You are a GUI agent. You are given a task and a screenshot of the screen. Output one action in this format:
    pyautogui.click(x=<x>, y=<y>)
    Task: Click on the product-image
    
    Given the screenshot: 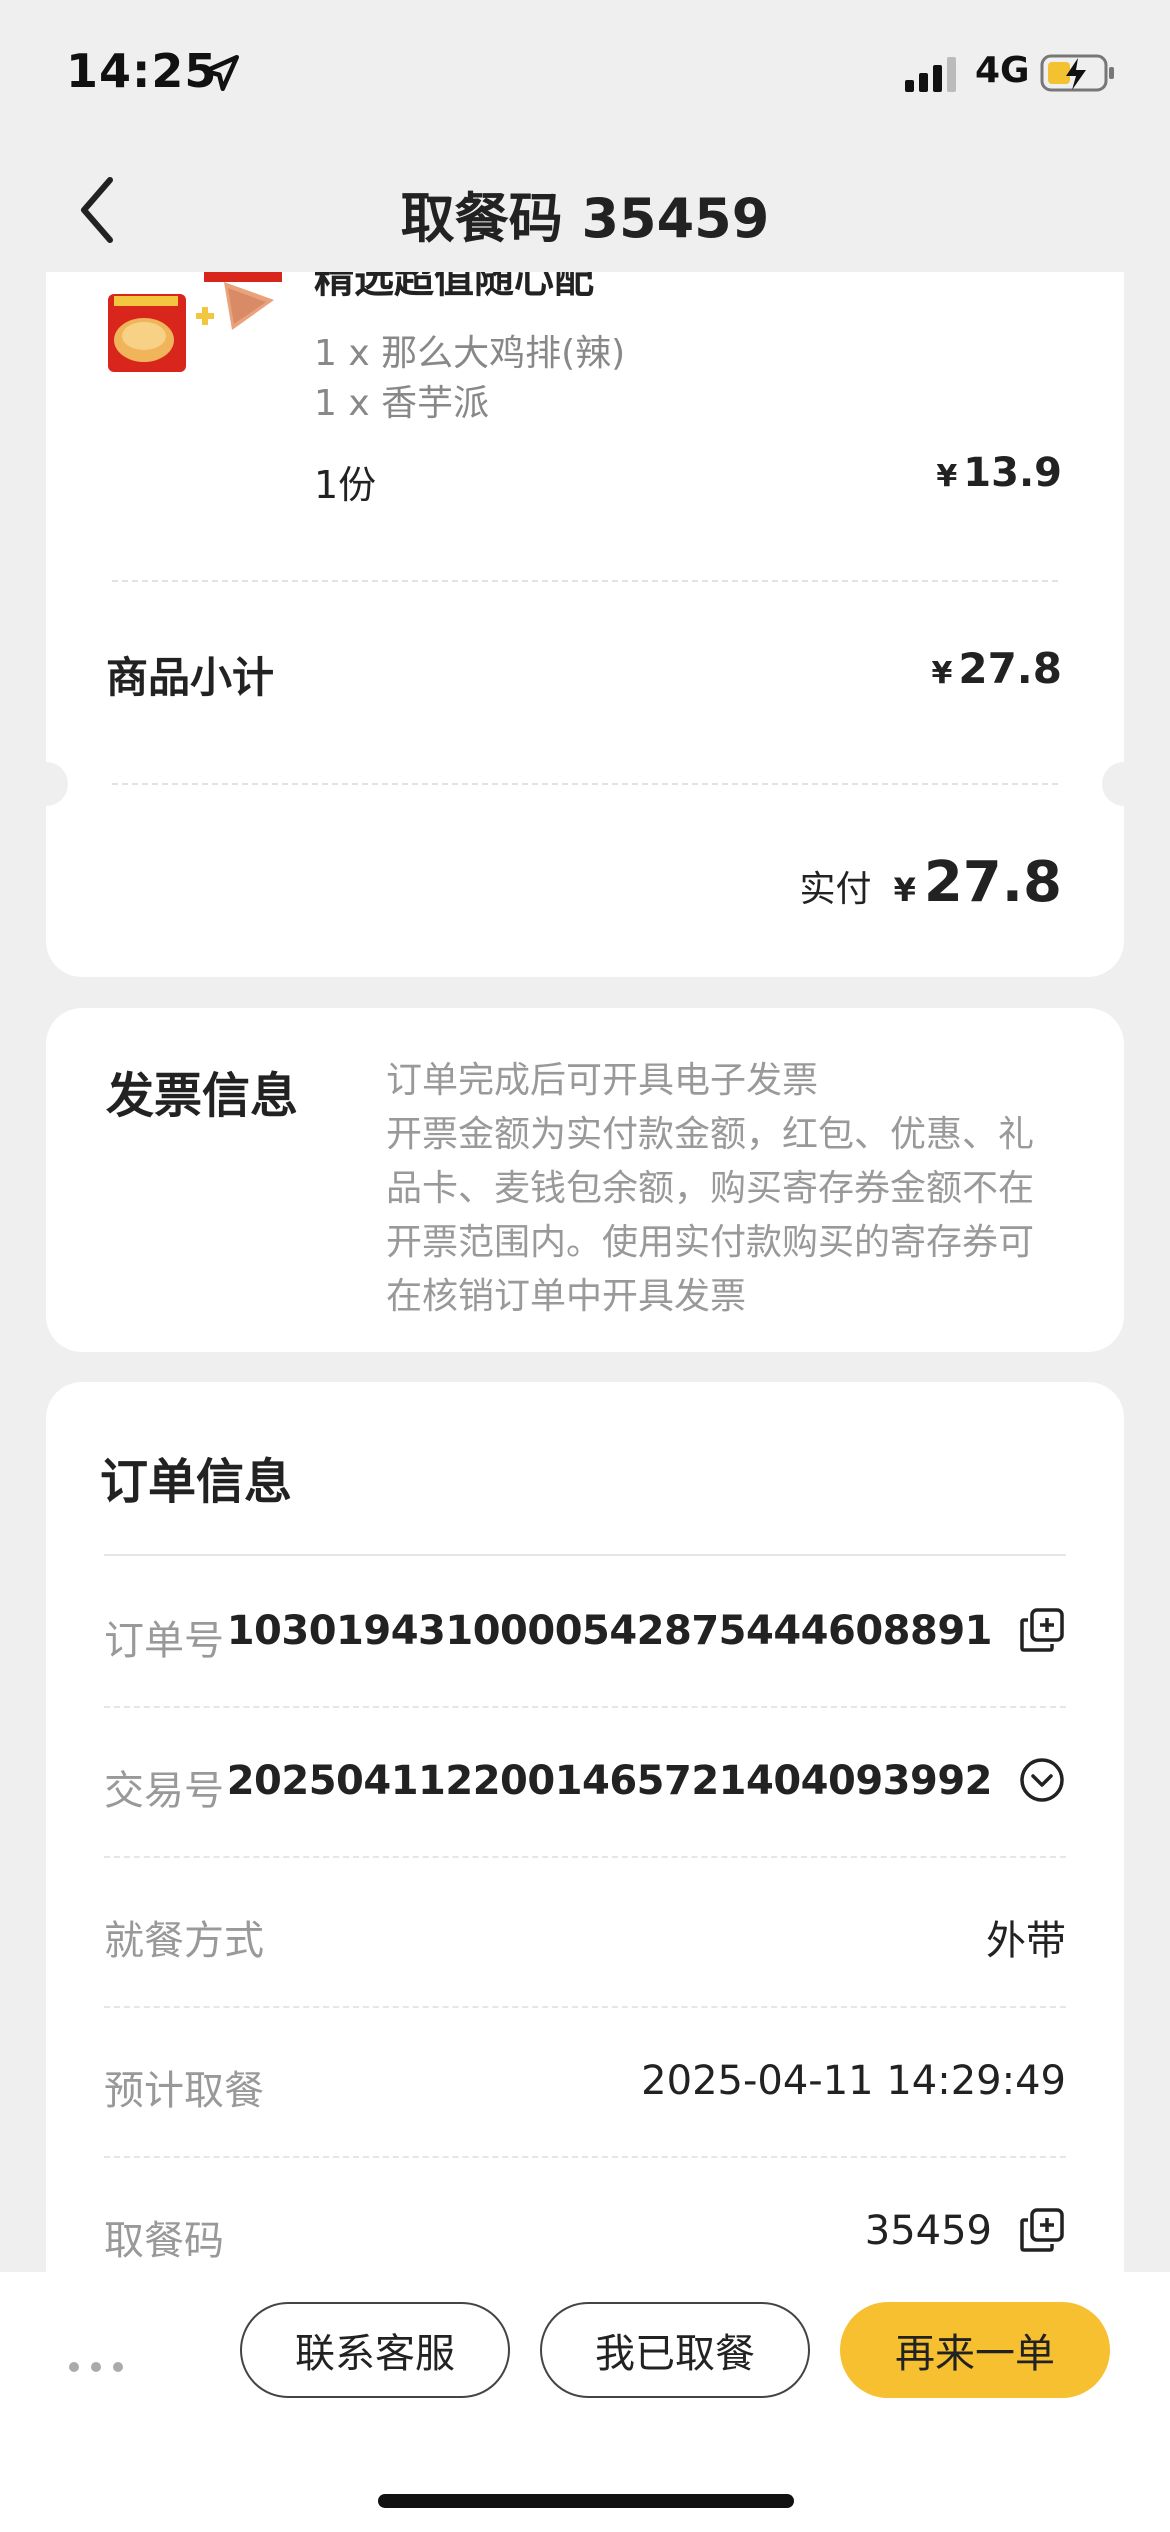 What is the action you would take?
    pyautogui.click(x=193, y=323)
    